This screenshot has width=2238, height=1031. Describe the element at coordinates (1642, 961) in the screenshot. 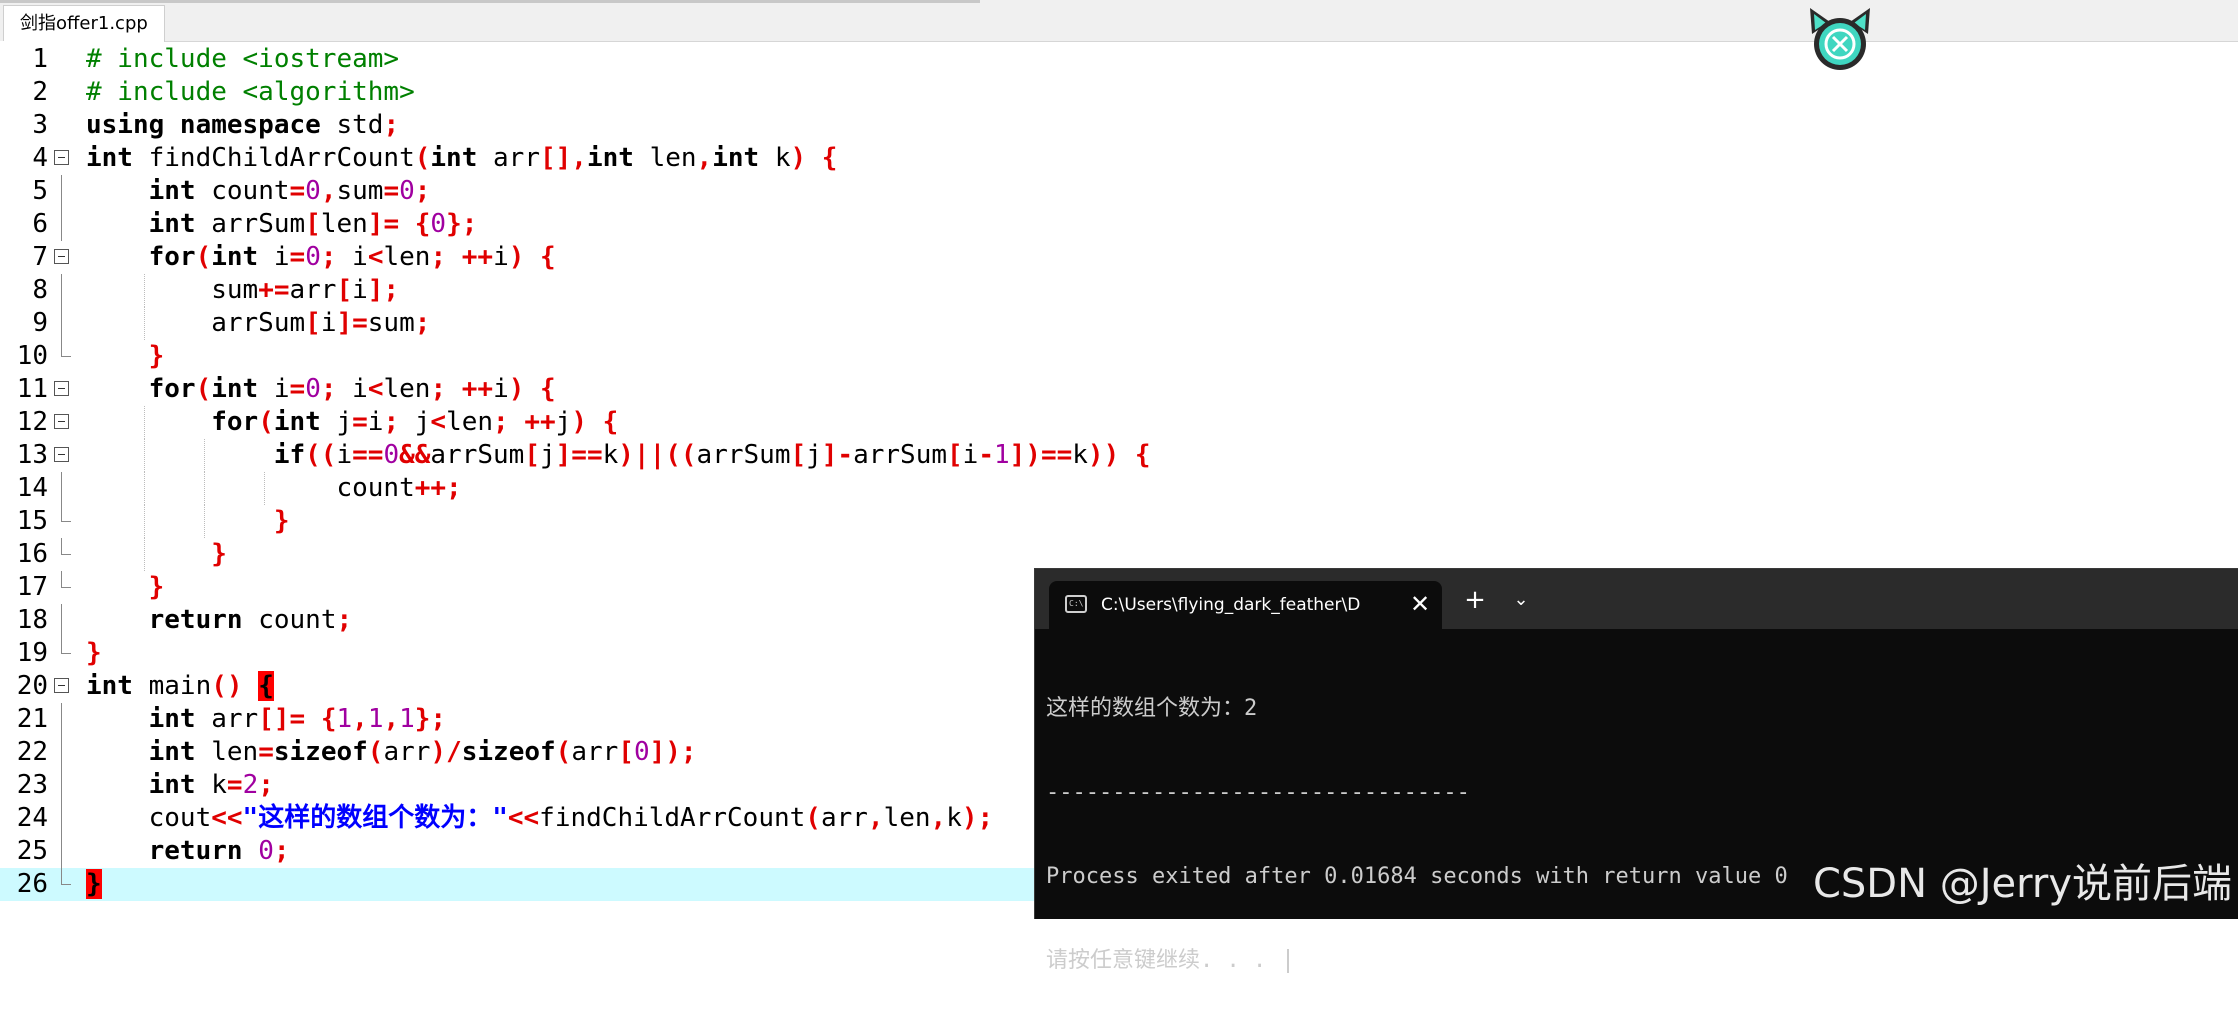

I see `terminal-line: 请按任意键继续. . .` at that location.